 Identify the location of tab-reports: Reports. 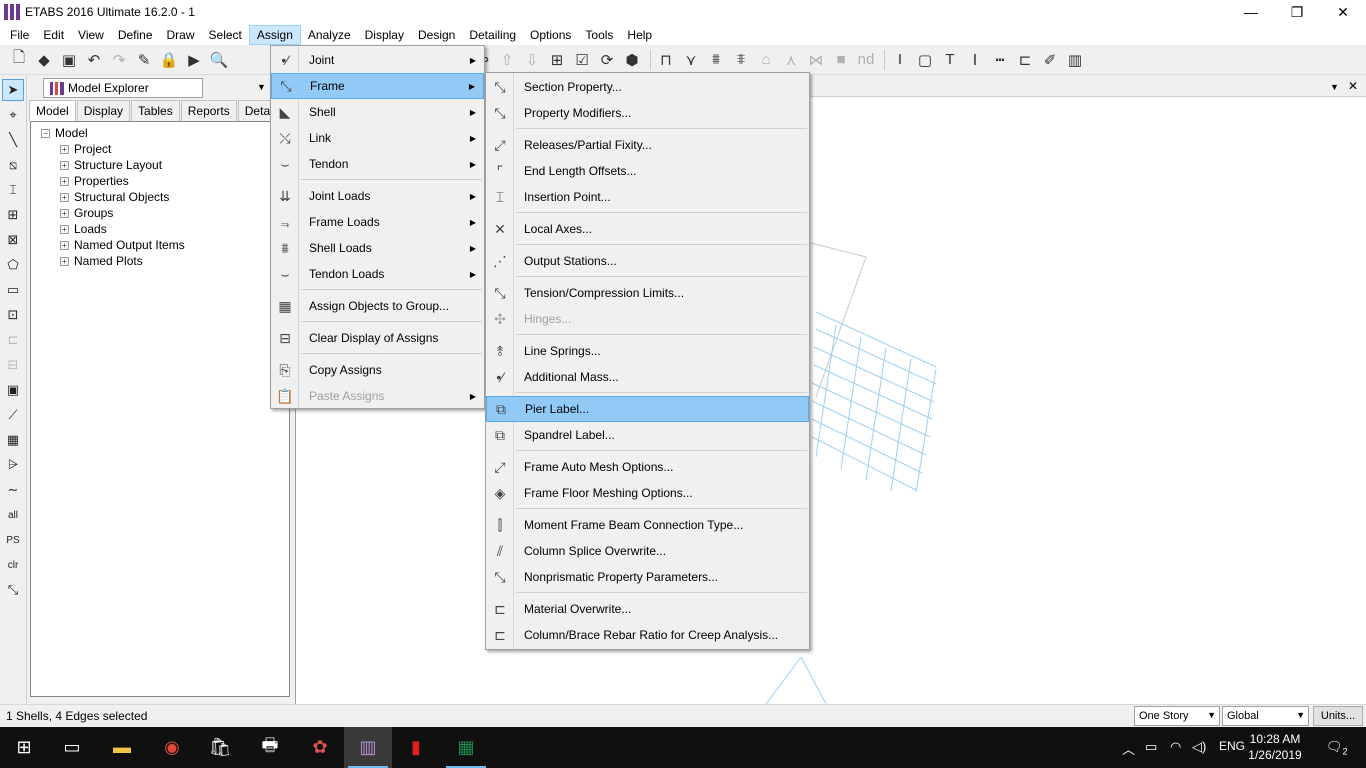
(208, 110).